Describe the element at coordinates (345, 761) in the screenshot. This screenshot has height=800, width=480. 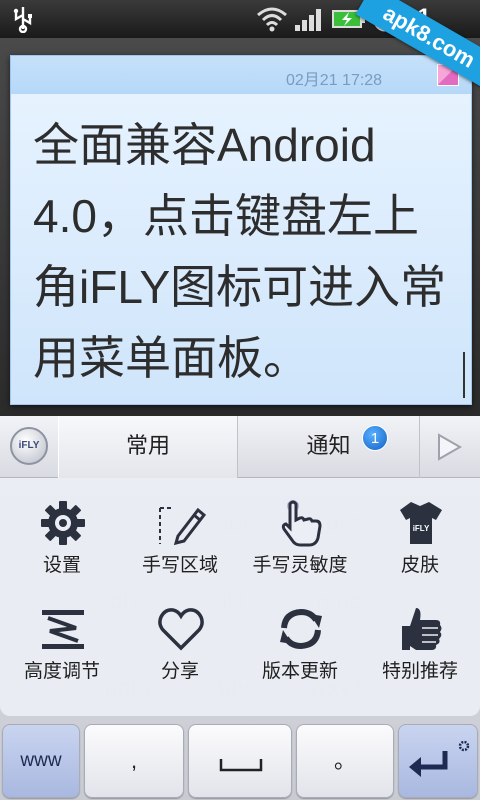
I see `period-key: 。` at that location.